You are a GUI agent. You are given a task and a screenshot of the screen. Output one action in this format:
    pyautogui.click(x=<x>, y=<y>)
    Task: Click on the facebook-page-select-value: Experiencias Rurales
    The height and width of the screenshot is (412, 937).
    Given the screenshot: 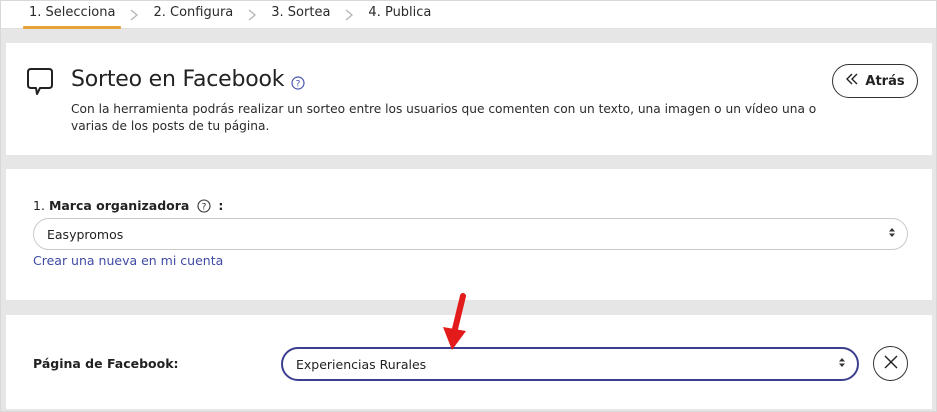 What is the action you would take?
    pyautogui.click(x=361, y=364)
    